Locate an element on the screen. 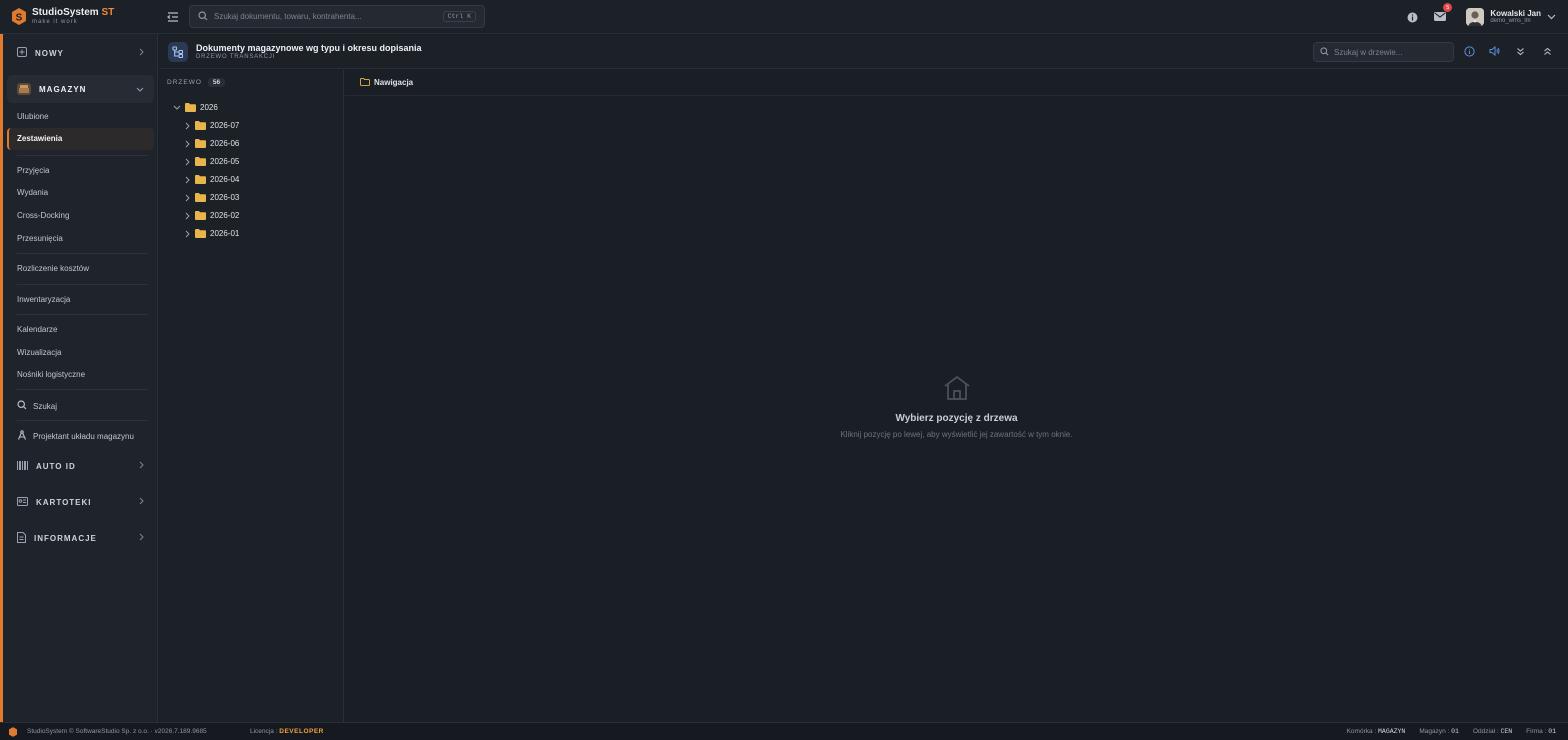 The width and height of the screenshot is (1568, 740). info-circle-icon is located at coordinates (1469, 52).